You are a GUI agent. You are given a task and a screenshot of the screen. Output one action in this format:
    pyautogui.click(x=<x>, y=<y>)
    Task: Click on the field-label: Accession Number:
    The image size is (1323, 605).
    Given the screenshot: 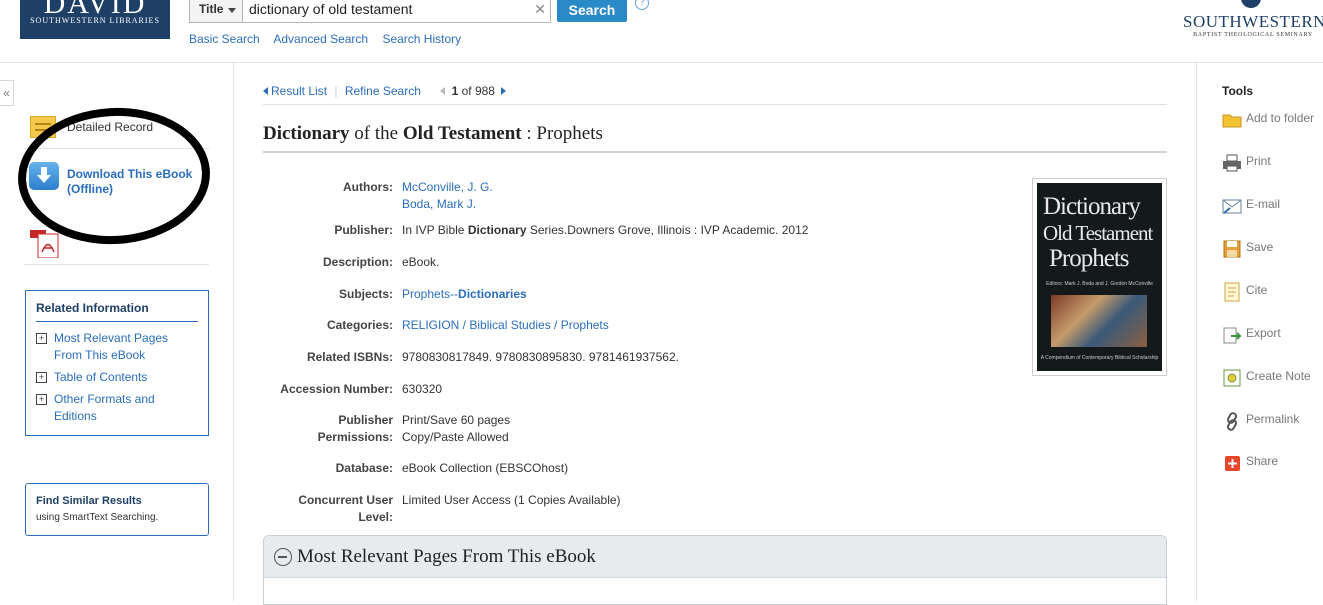 What is the action you would take?
    pyautogui.click(x=336, y=389)
    